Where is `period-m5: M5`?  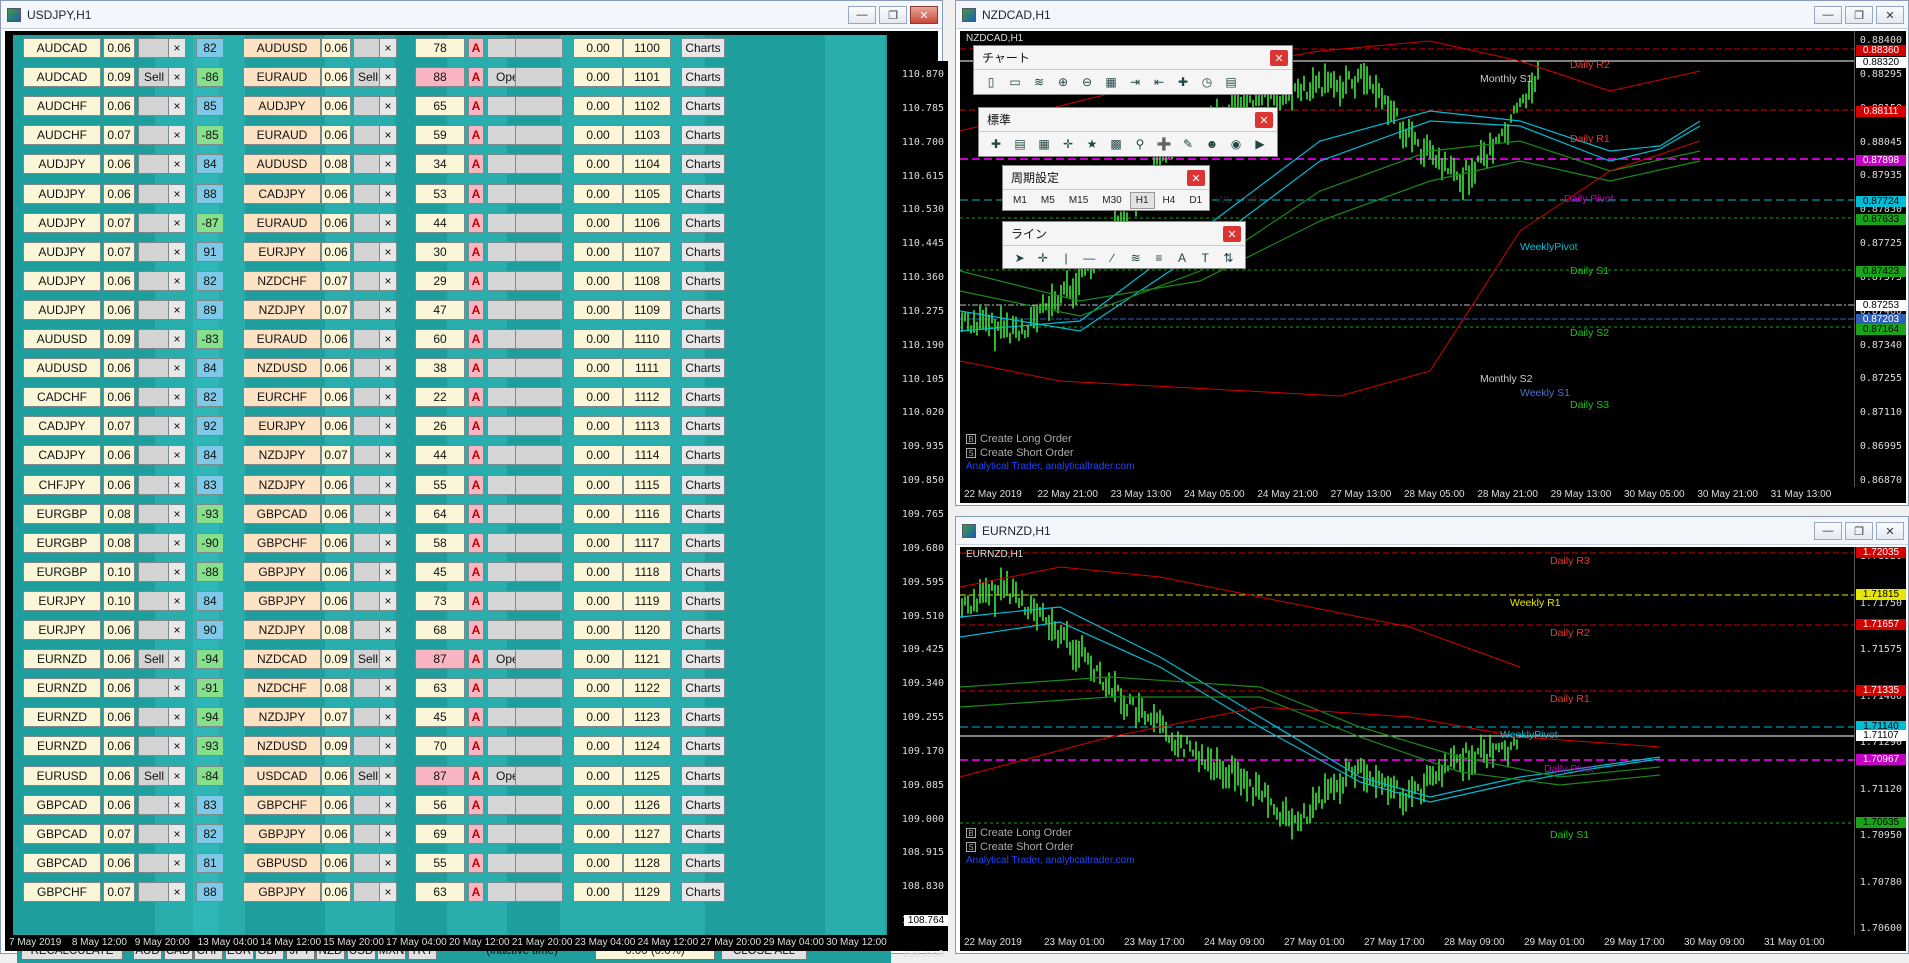
period-m5: M5 is located at coordinates (1048, 200).